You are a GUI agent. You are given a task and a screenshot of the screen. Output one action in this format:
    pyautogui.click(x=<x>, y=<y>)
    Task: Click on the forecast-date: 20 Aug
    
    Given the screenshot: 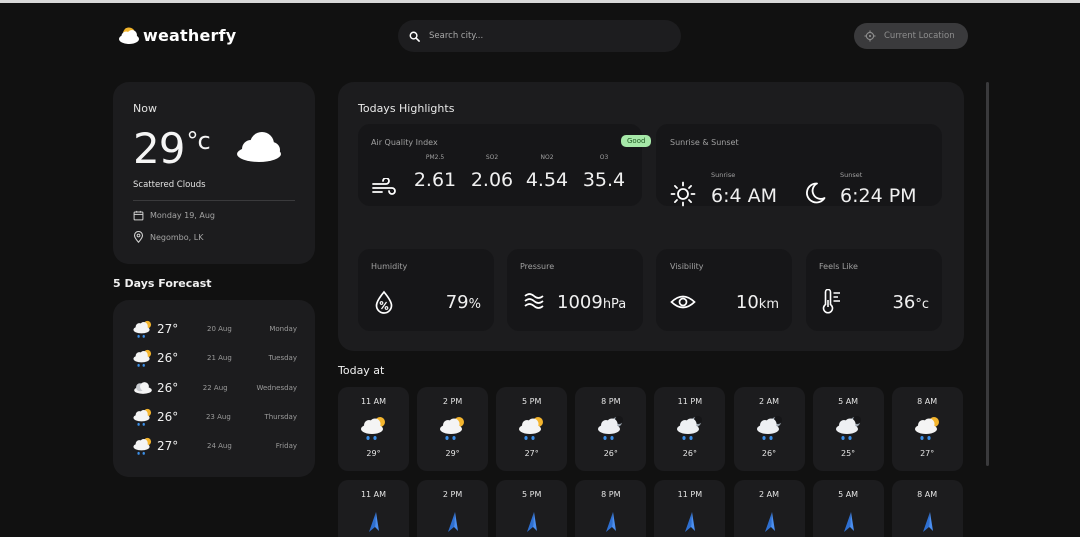 What is the action you would take?
    pyautogui.click(x=219, y=329)
    